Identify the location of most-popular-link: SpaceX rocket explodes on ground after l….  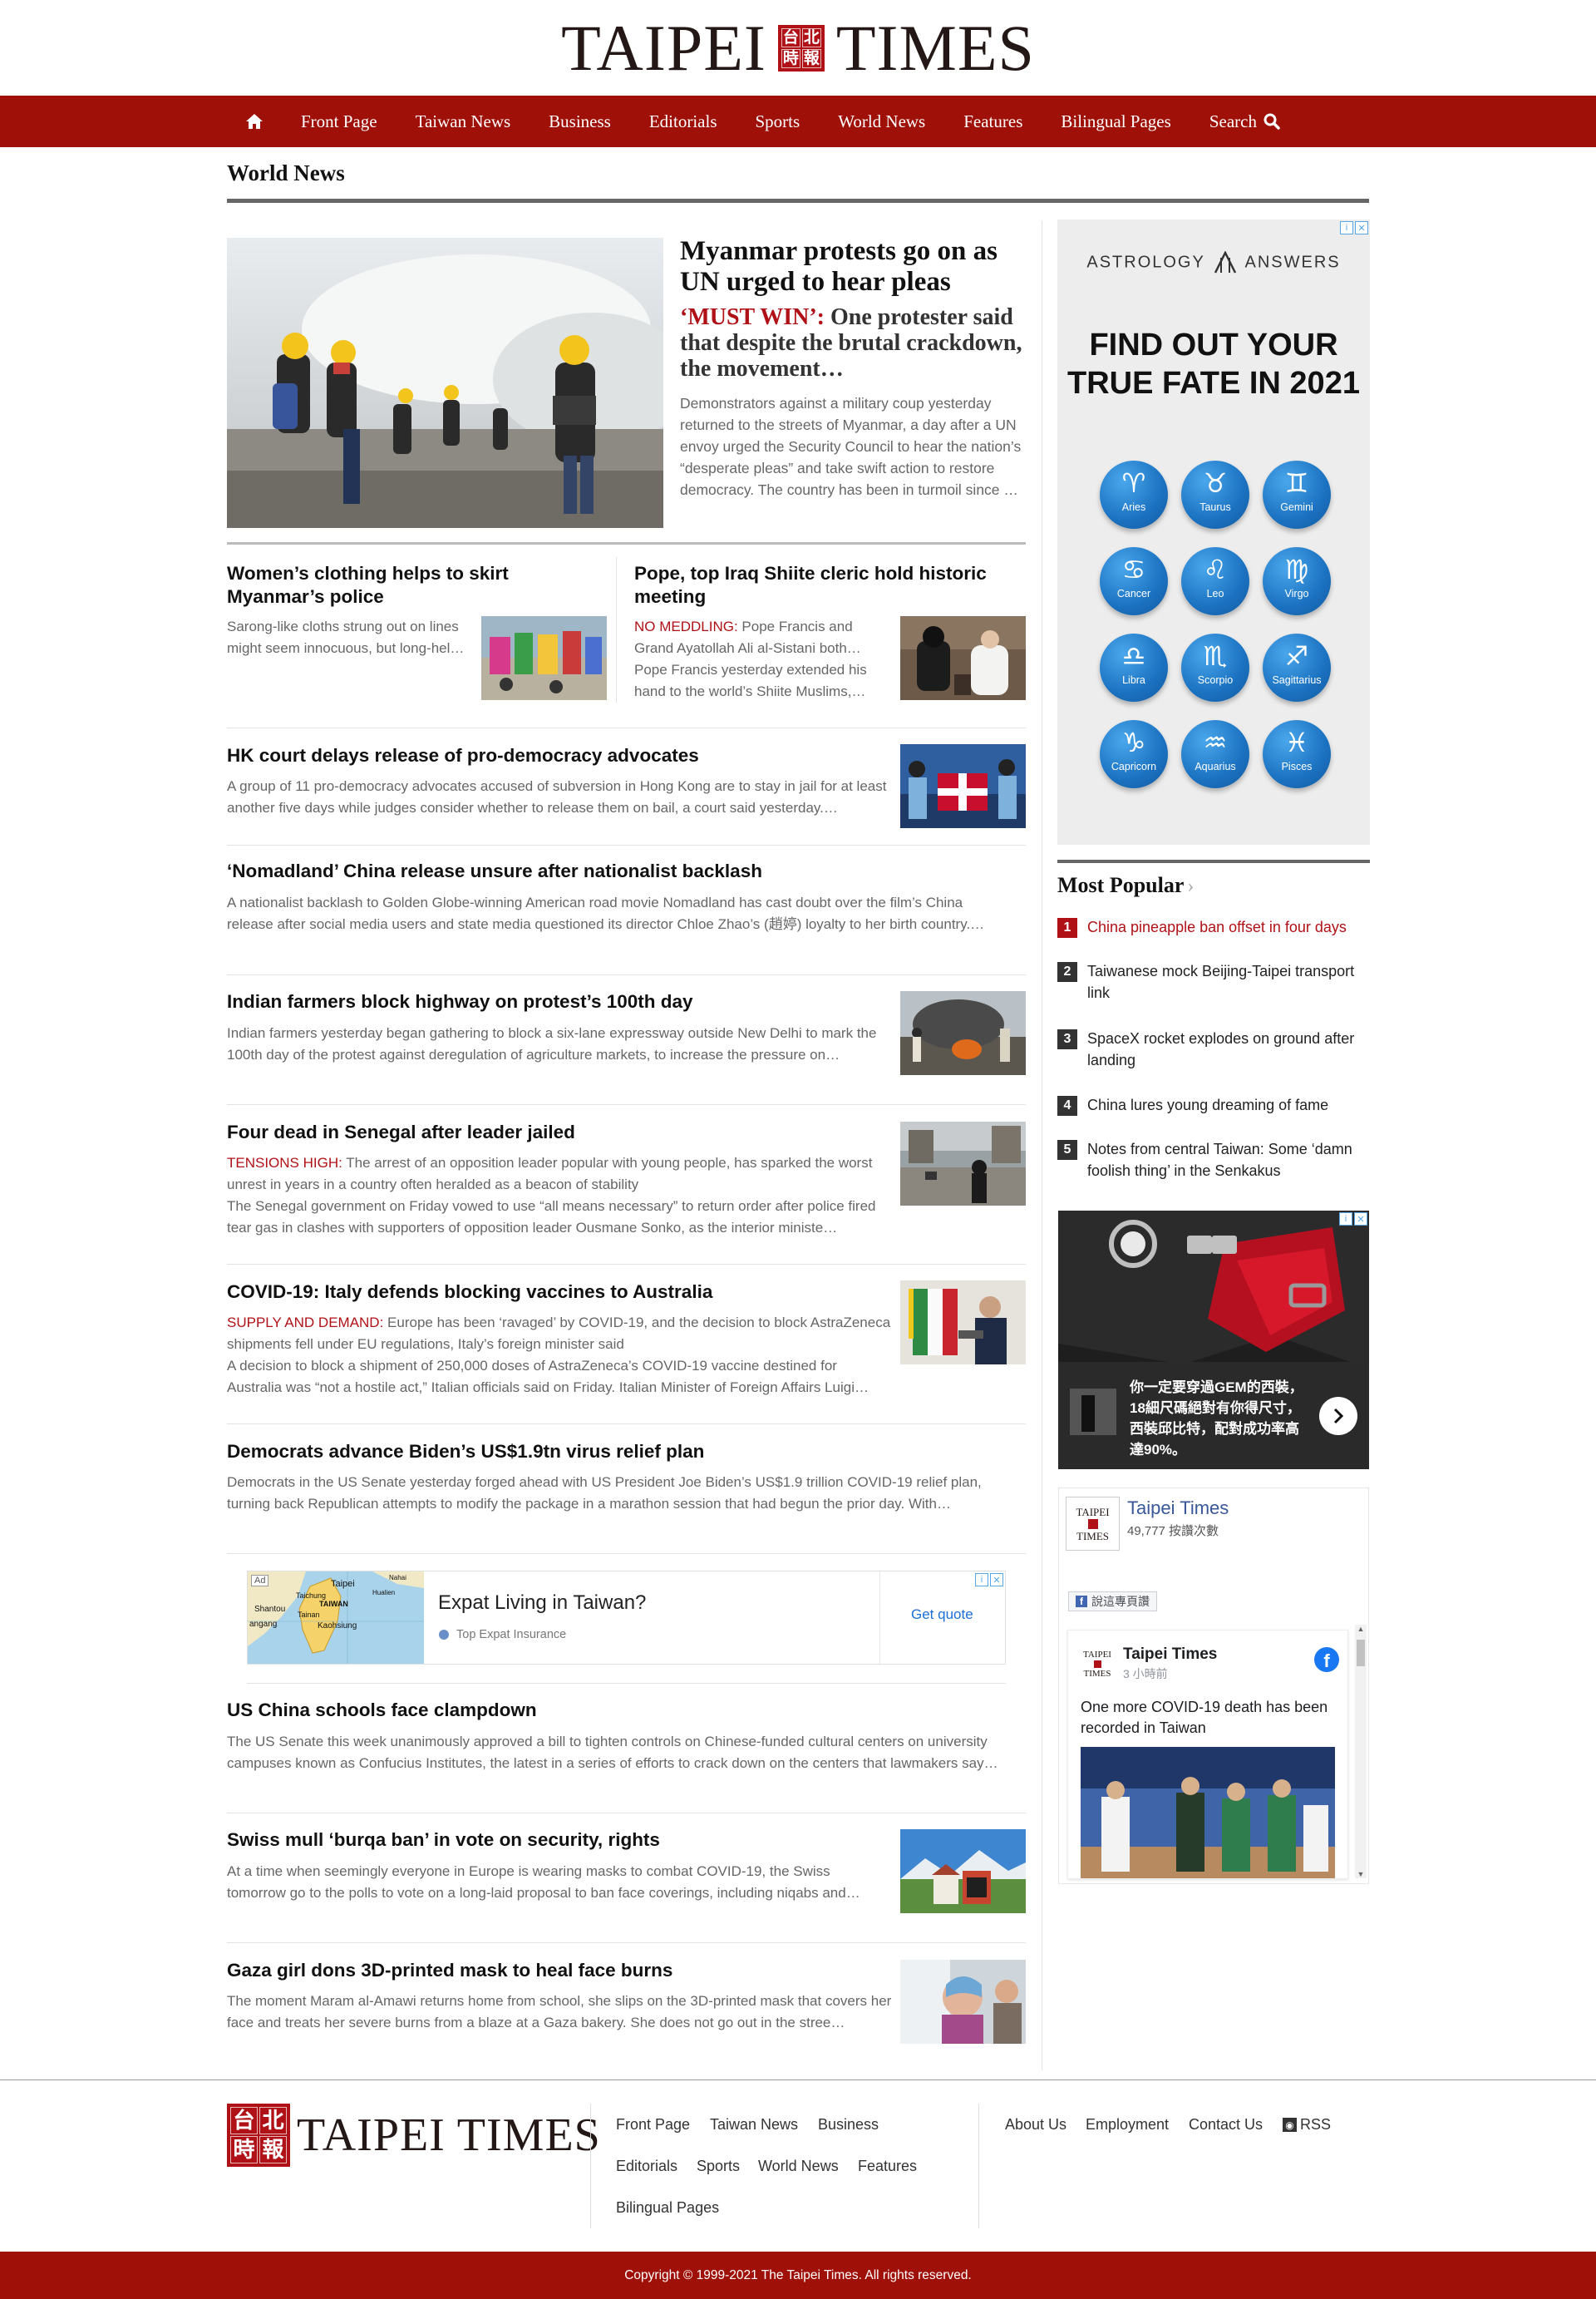
(1228, 1049).